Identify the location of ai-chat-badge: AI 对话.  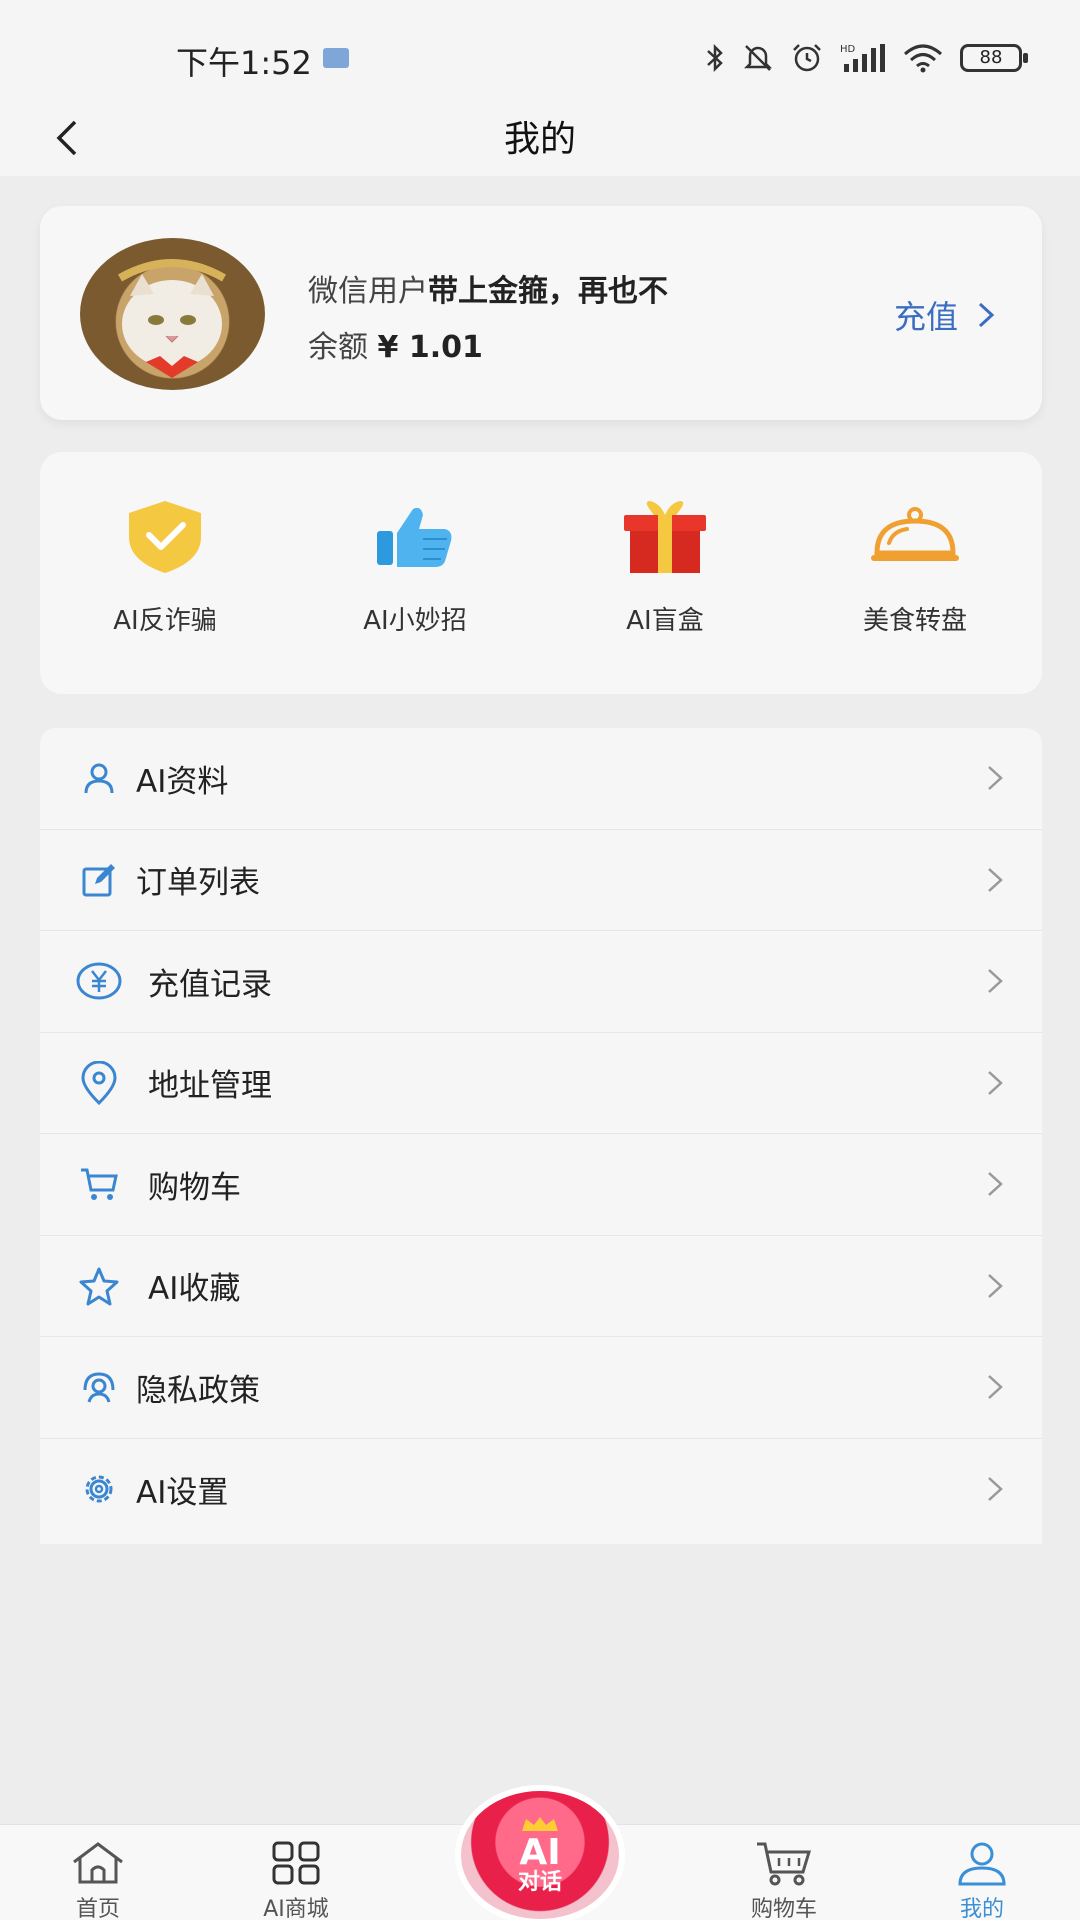
(540, 1855).